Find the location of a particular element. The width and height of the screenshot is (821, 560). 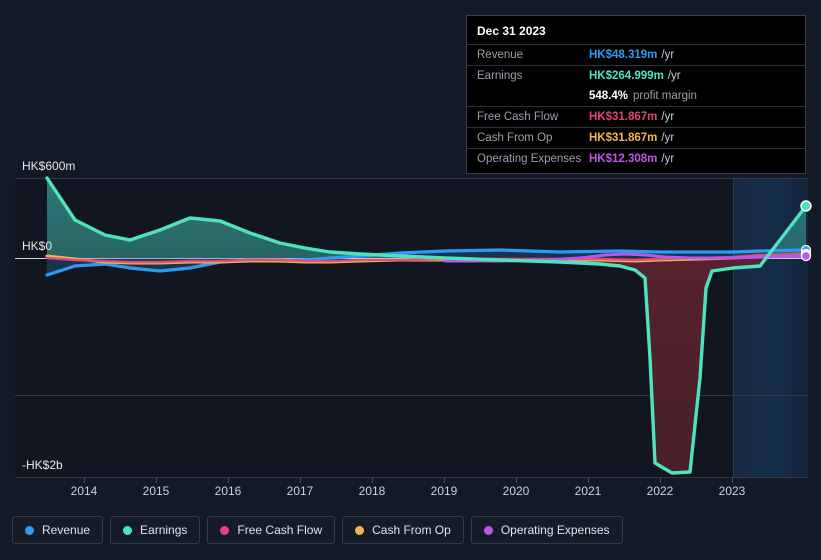

legend-item-revenue: Revenue is located at coordinates (58, 530).